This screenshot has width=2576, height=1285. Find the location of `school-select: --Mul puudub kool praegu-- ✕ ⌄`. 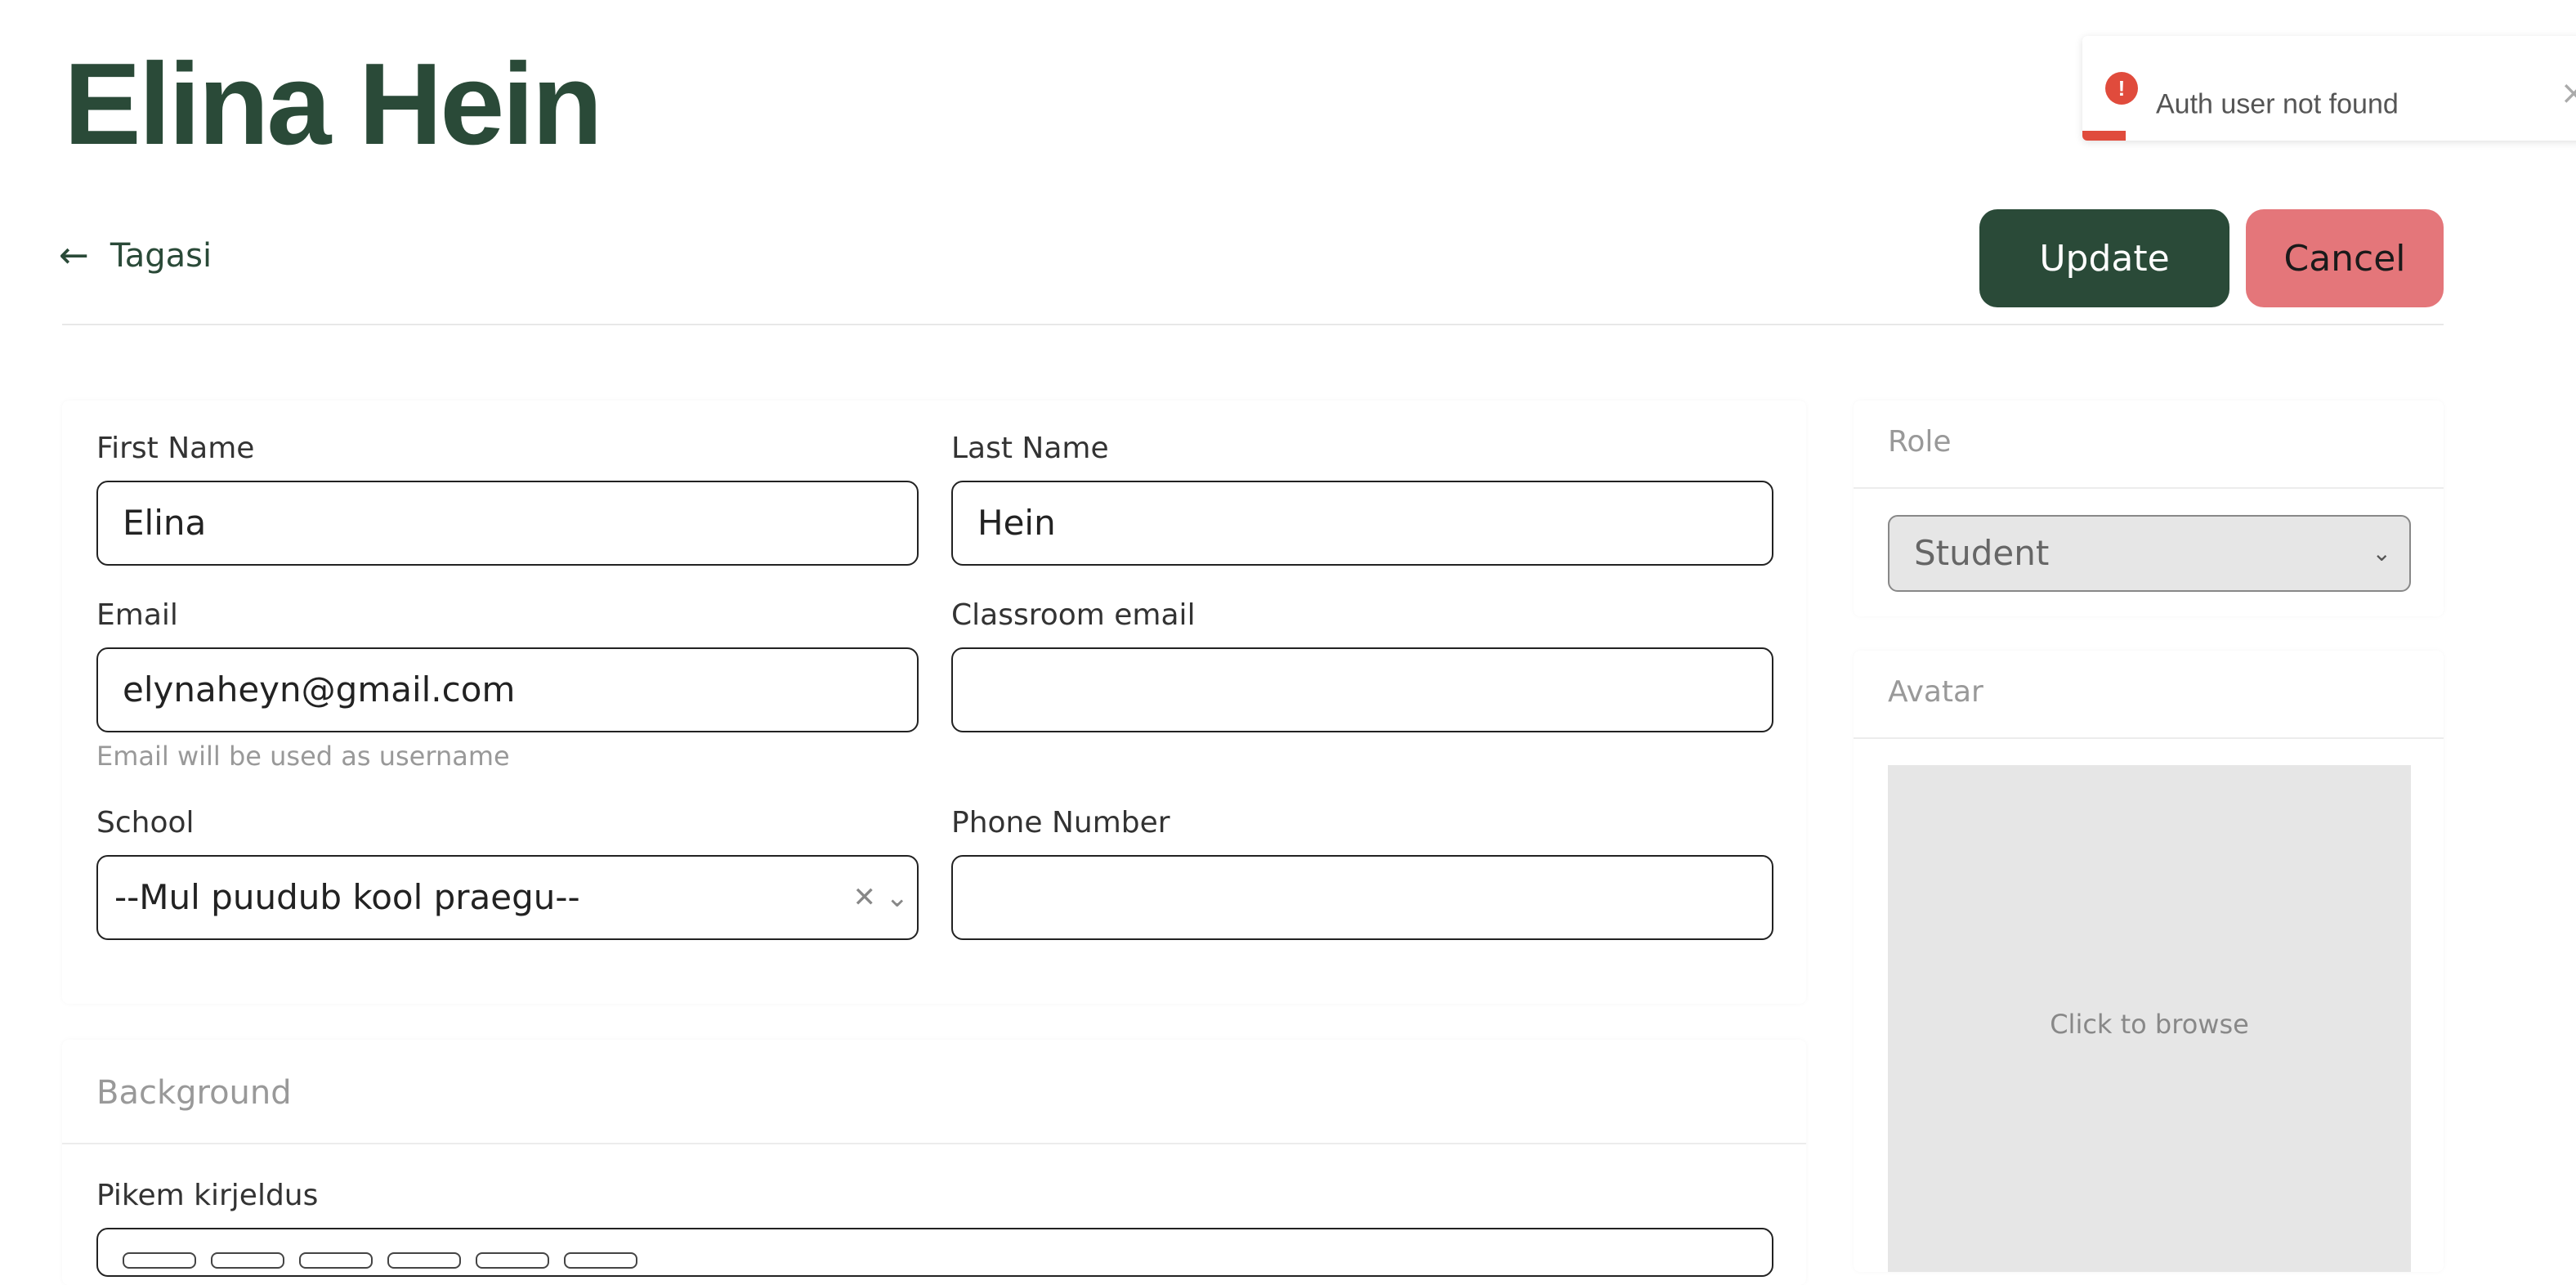

school-select: --Mul puudub kool praegu-- ✕ ⌄ is located at coordinates (508, 898).